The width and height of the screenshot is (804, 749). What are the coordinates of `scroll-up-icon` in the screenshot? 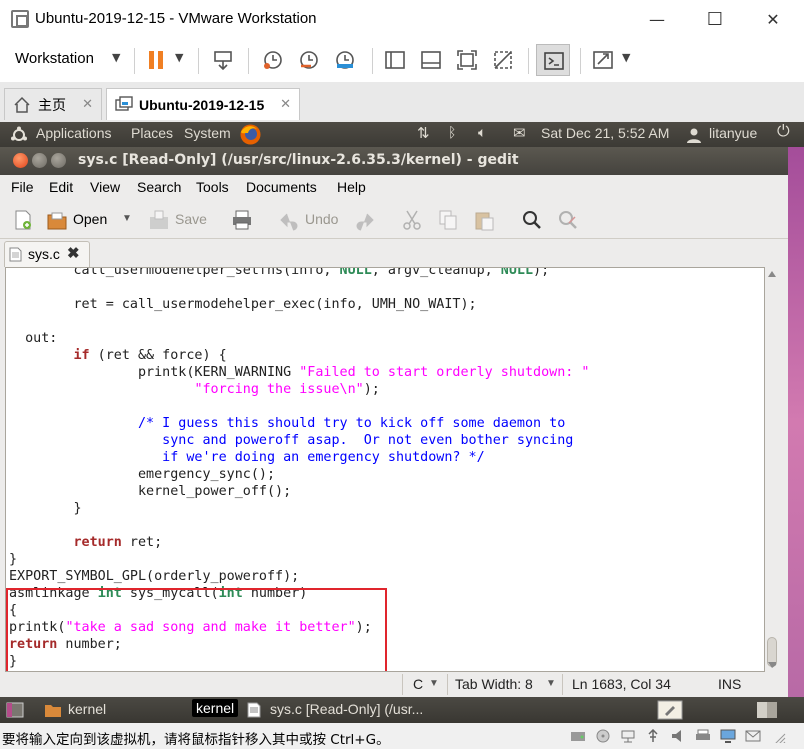 It's located at (772, 274).